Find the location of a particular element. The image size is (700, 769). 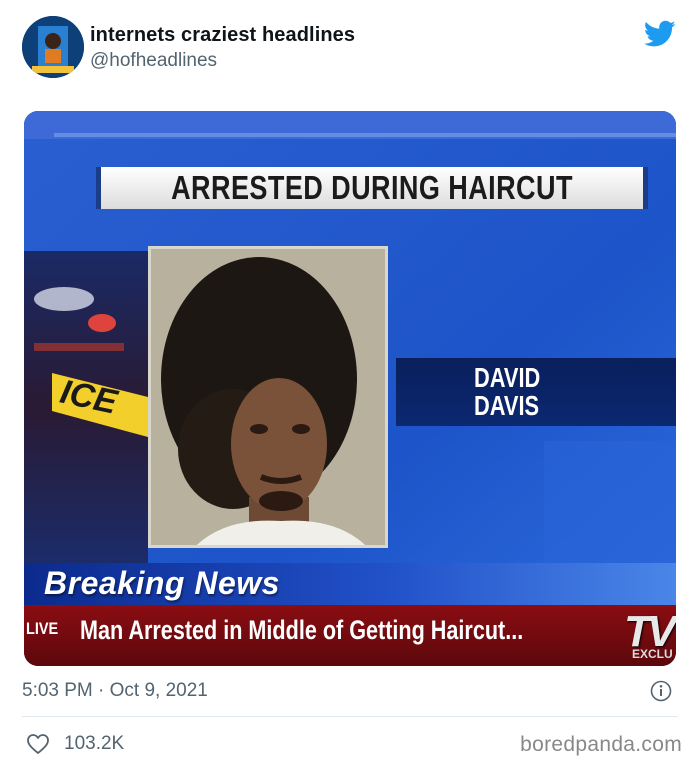

svg-text: ICE is located at coordinates (89, 398).